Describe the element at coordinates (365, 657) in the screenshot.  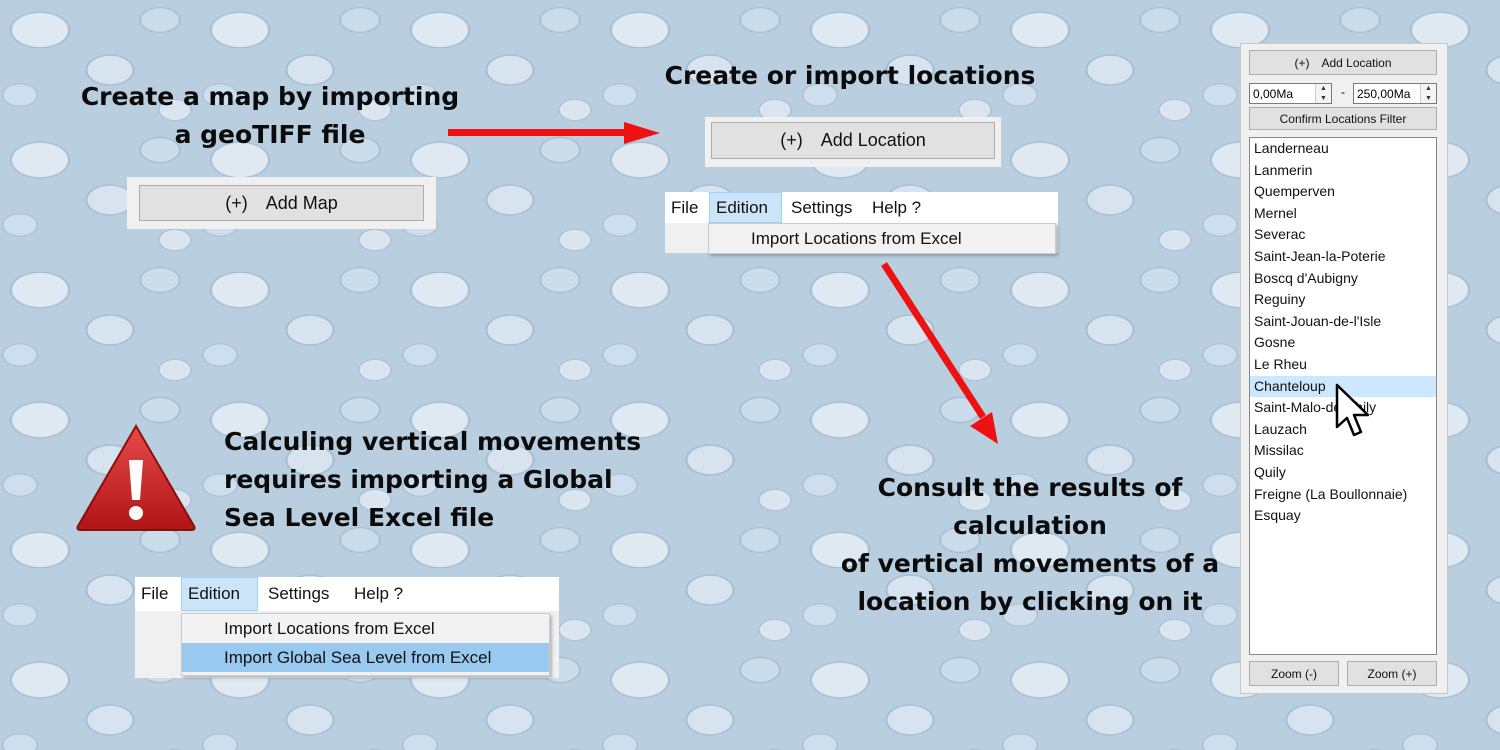
I see `menu-import-global-sea-level: Import Global Sea Level from Excel` at that location.